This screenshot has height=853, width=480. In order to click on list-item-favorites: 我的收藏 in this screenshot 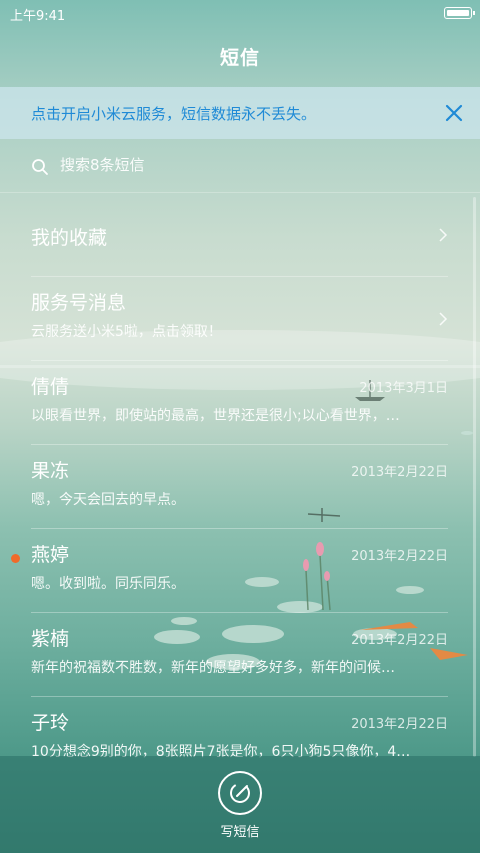, I will do `click(240, 235)`.